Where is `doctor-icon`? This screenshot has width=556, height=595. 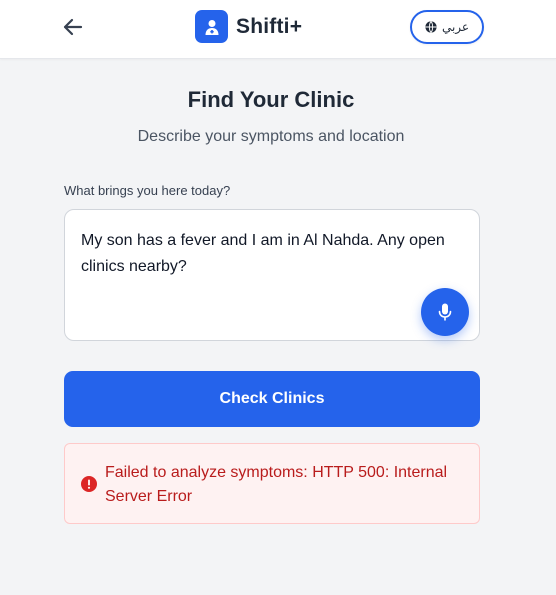
doctor-icon is located at coordinates (211, 26).